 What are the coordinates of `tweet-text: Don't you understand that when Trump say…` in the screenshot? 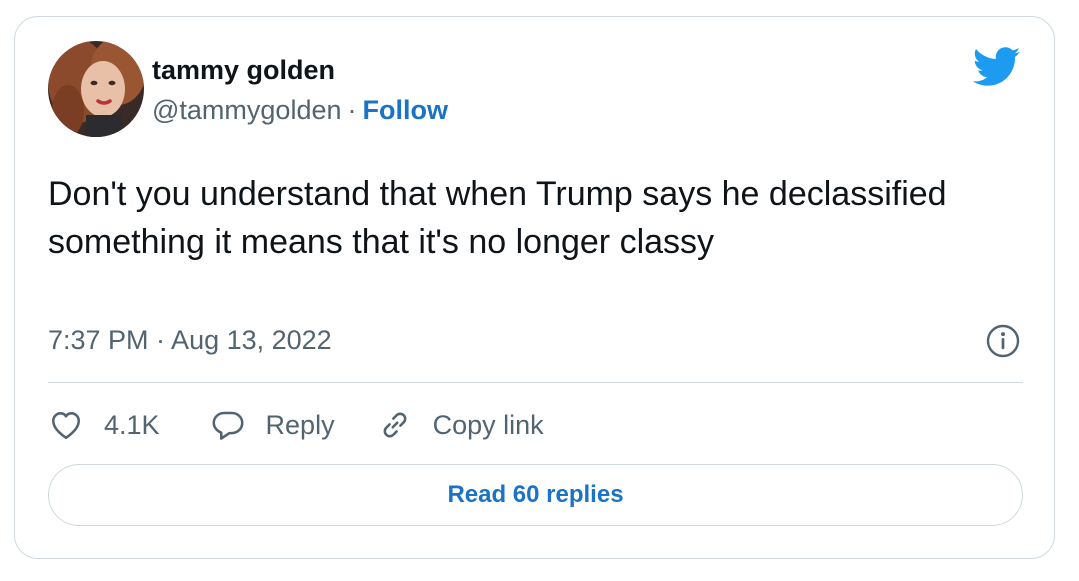 It's located at (497, 218).